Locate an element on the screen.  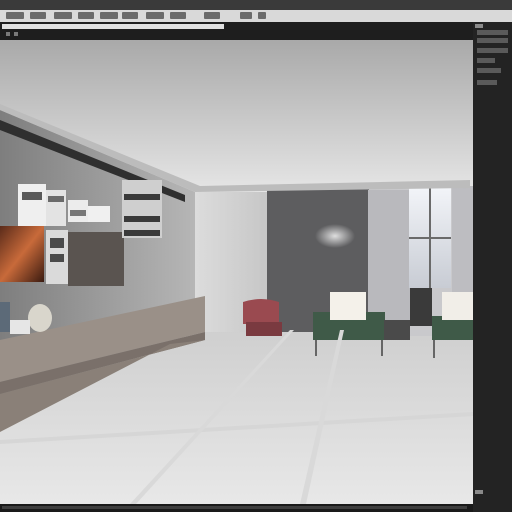
scrollbar-thumb is located at coordinates (234, 507).